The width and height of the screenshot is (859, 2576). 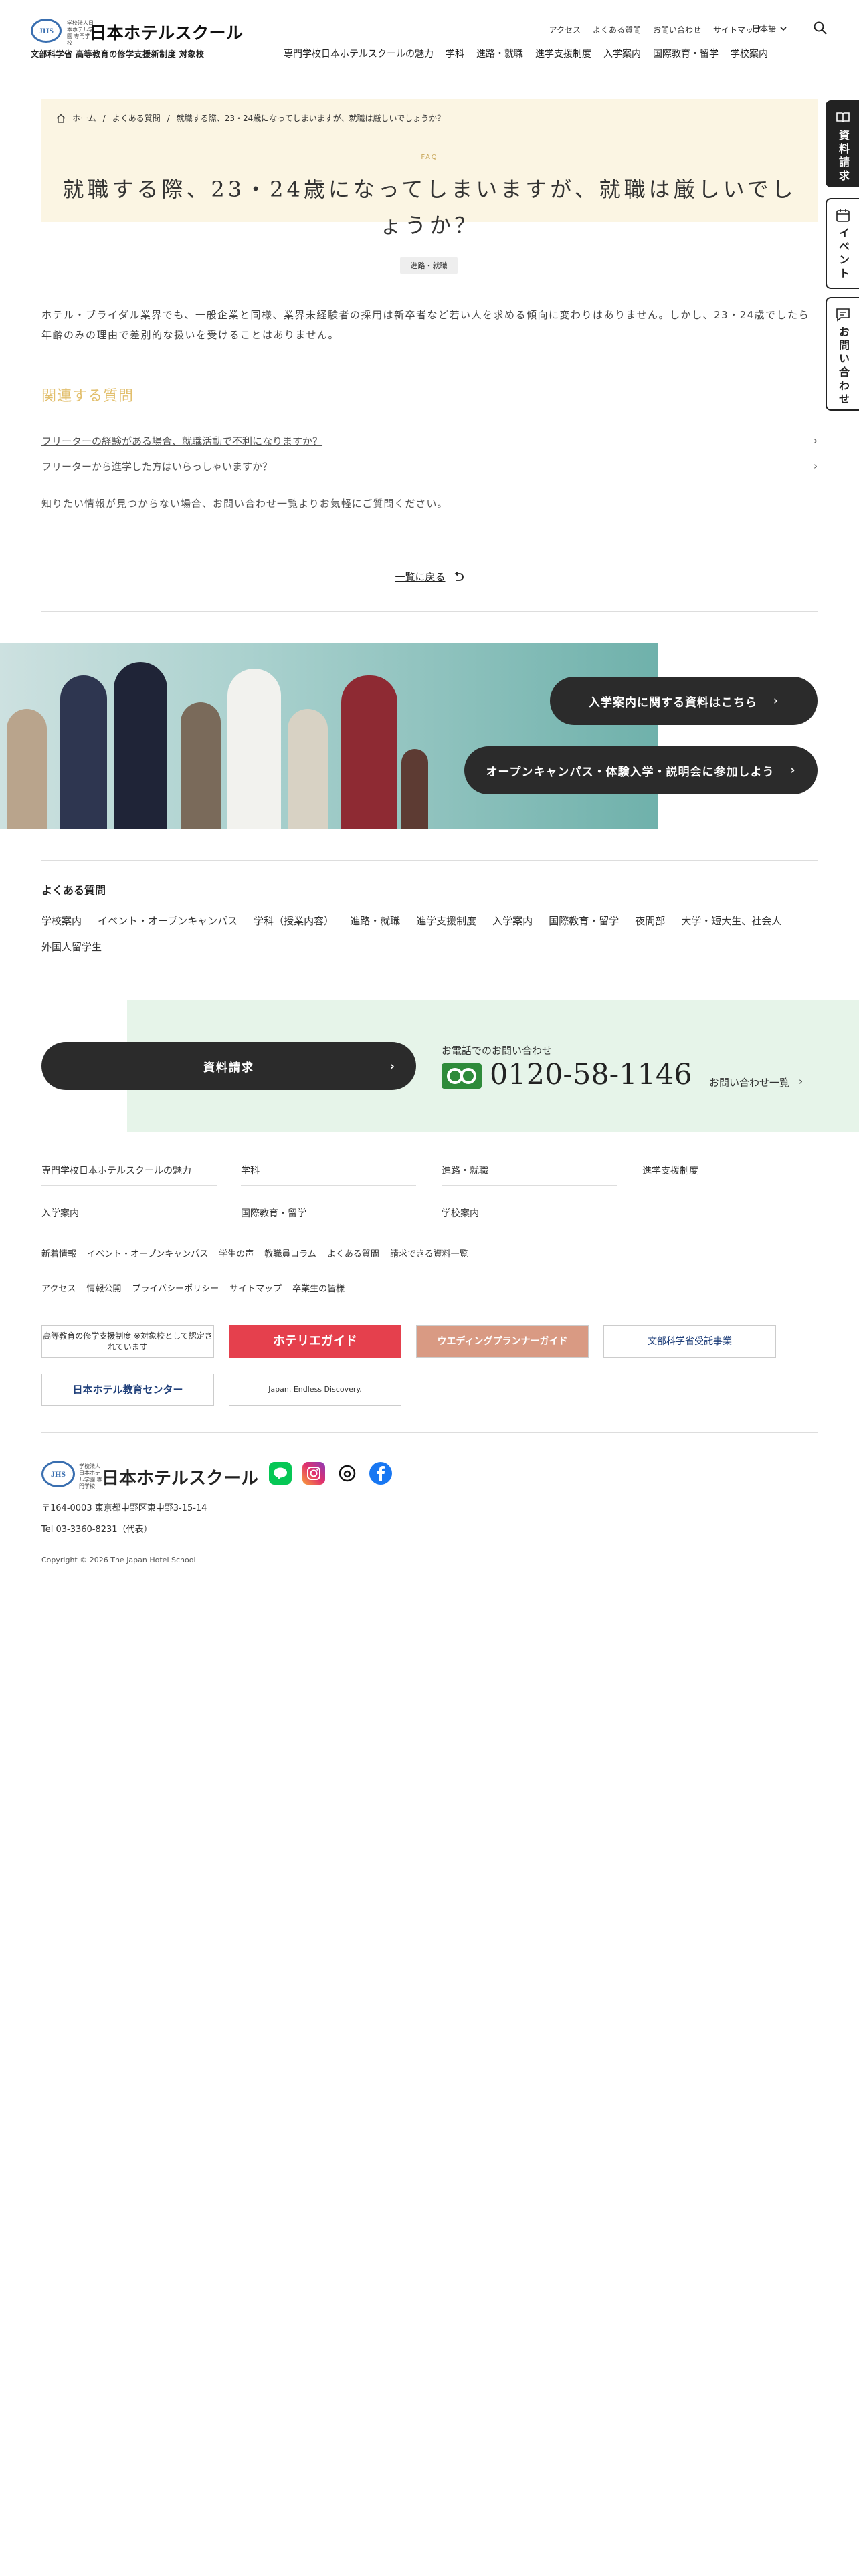 I want to click on footer-link: 新着情報, so click(x=59, y=1253).